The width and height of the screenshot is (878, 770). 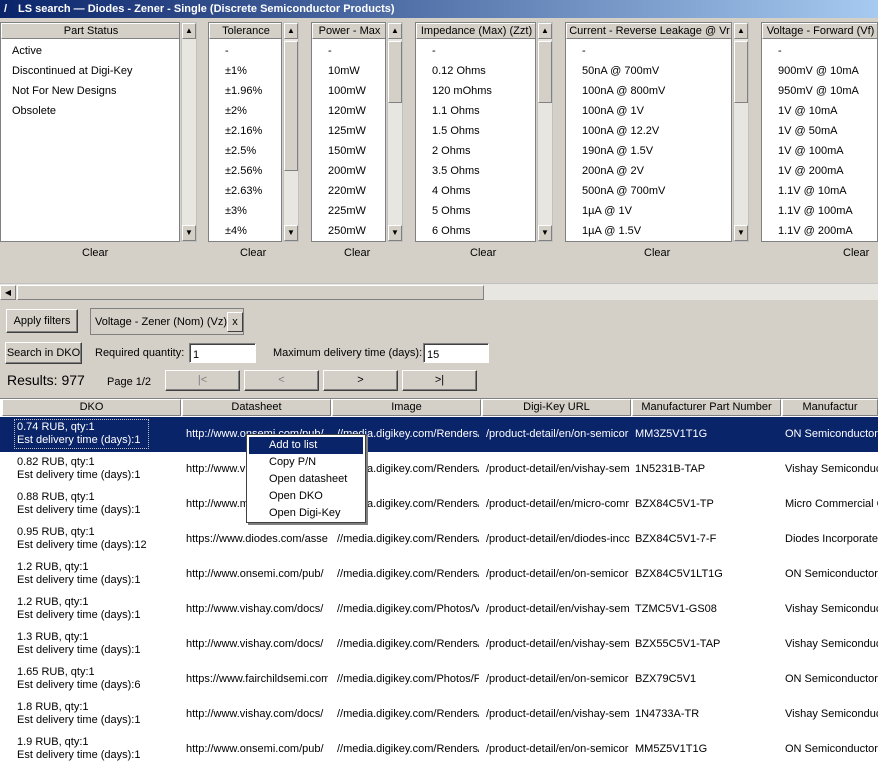 What do you see at coordinates (648, 171) in the screenshot?
I see `filter-option: 200nA @ 2V` at bounding box center [648, 171].